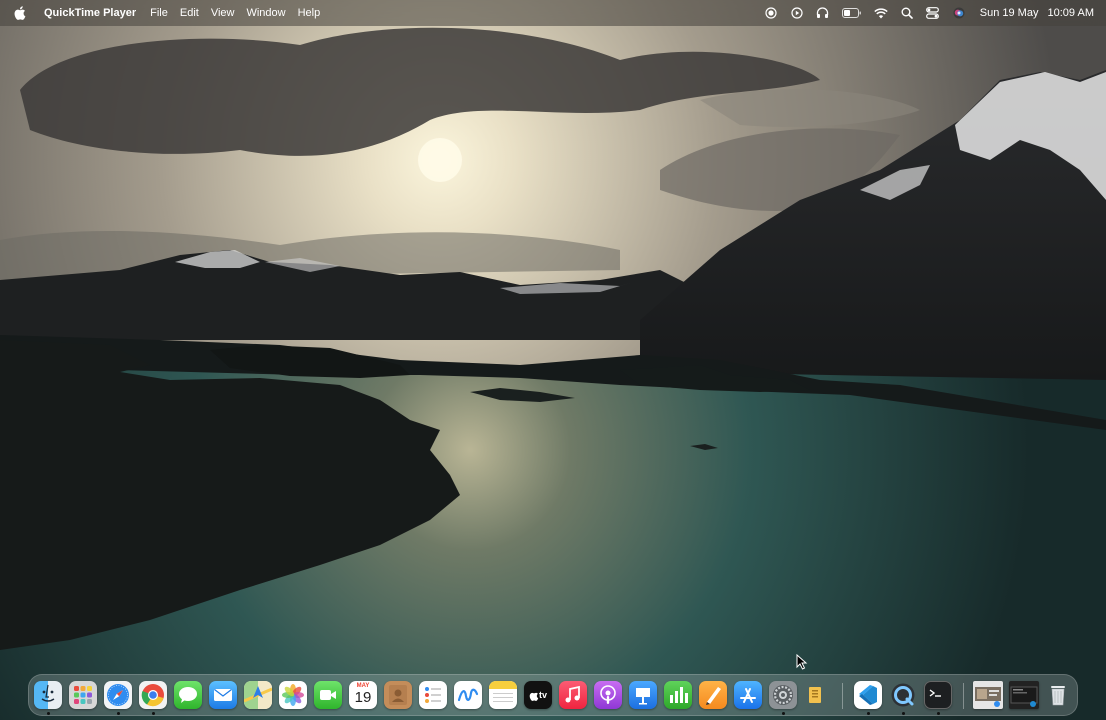 The height and width of the screenshot is (720, 1106). What do you see at coordinates (398, 695) in the screenshot?
I see `dock-contacts-icon` at bounding box center [398, 695].